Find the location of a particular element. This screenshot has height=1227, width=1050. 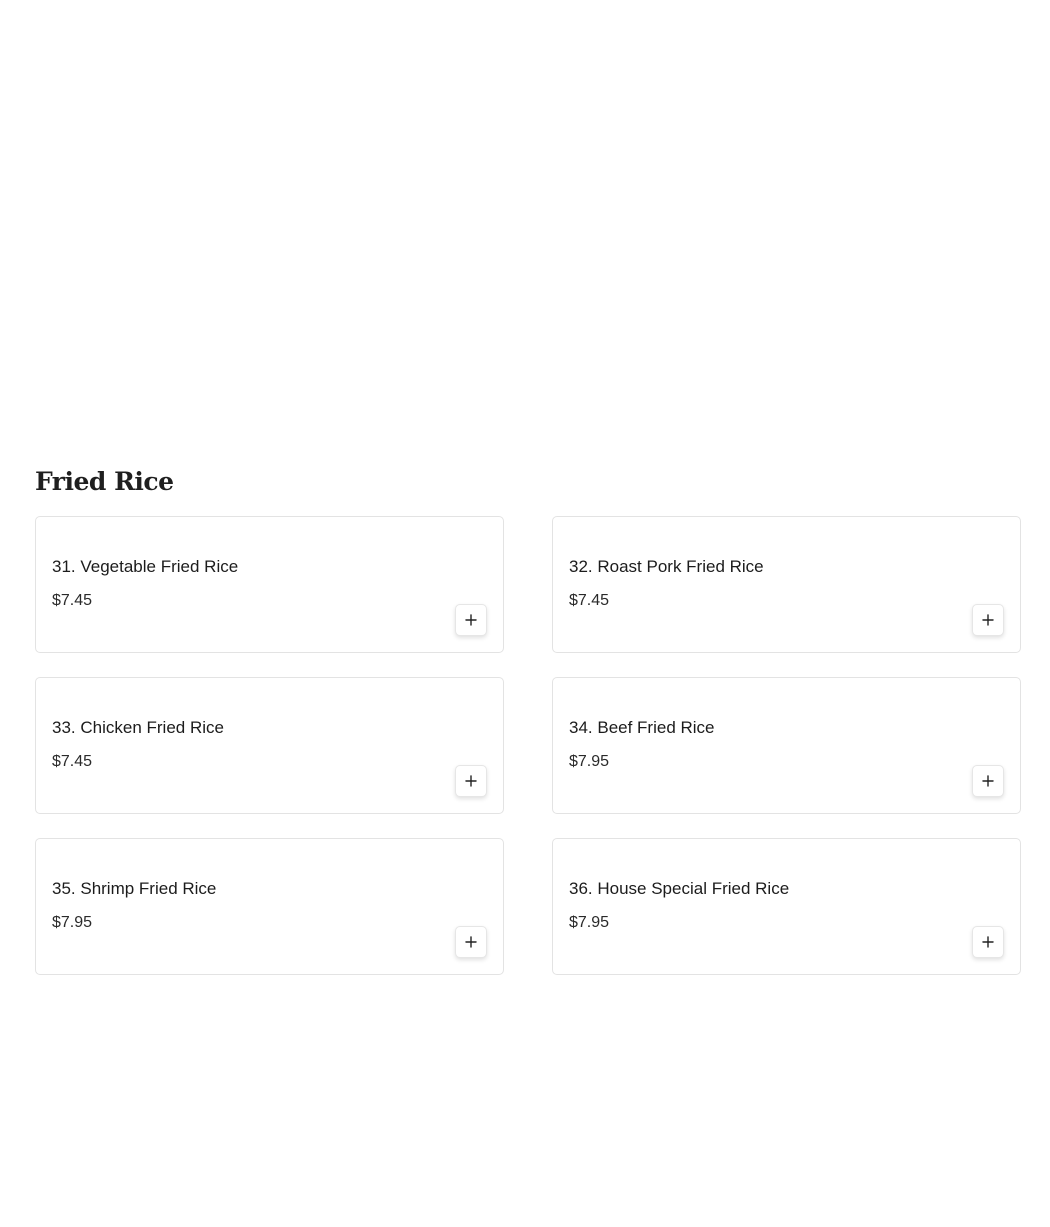

section-title: Fried Rice is located at coordinates (104, 481).